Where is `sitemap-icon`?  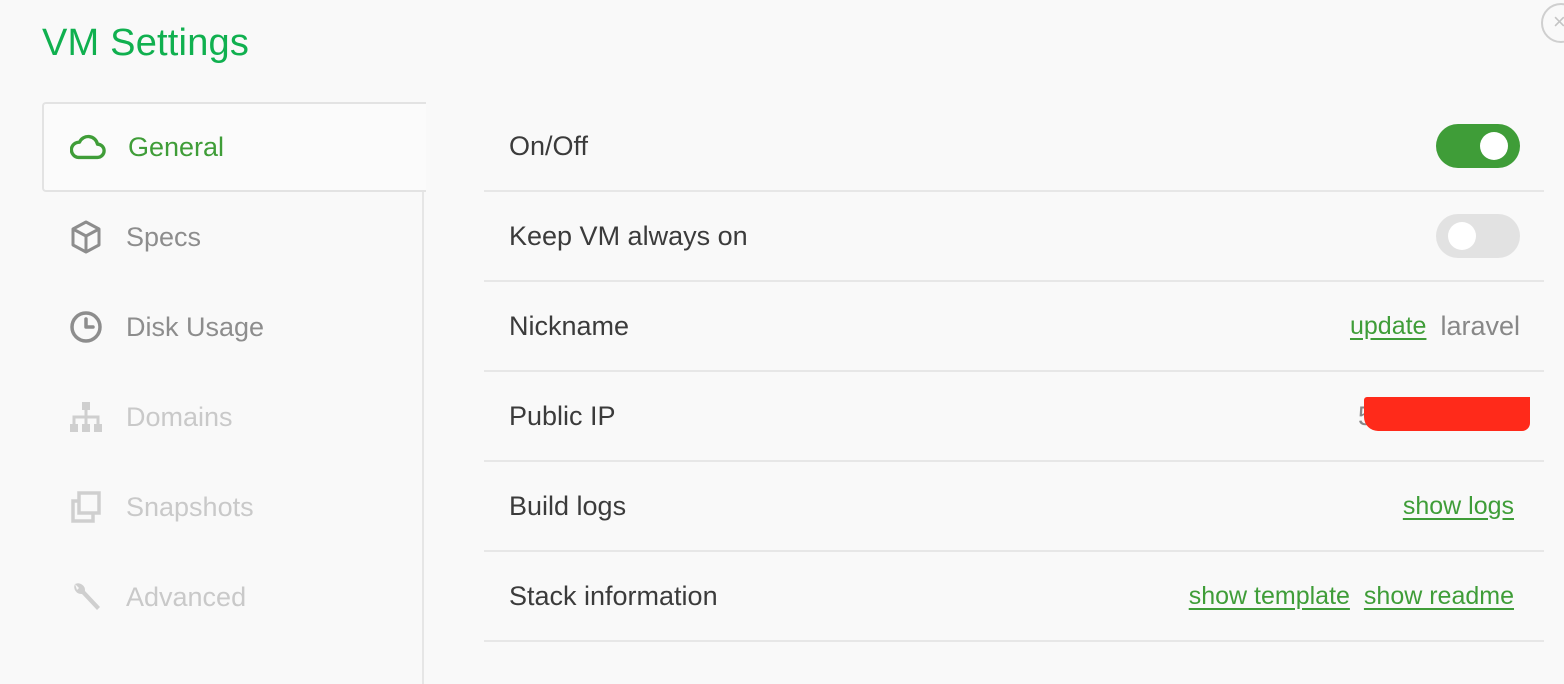 sitemap-icon is located at coordinates (86, 417).